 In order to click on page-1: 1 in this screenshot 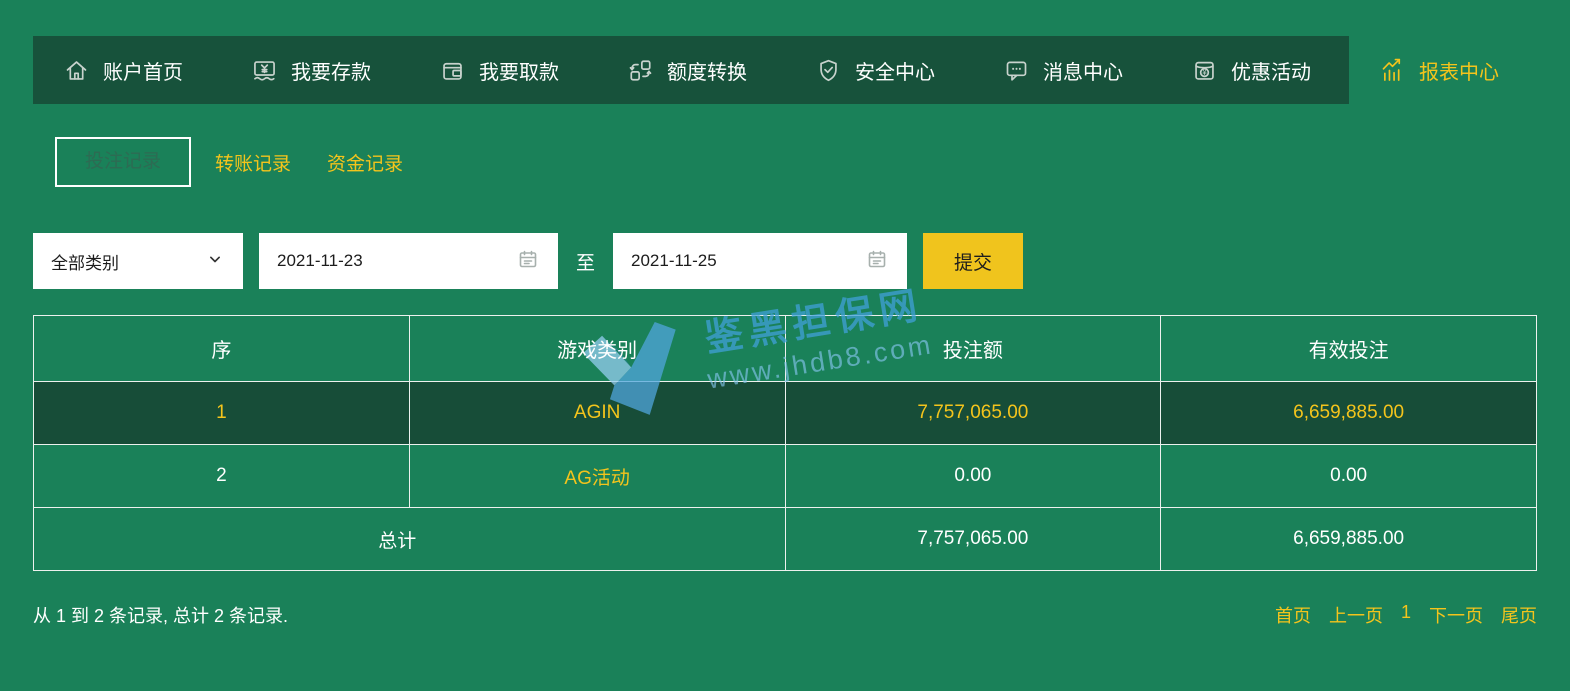, I will do `click(1406, 615)`.